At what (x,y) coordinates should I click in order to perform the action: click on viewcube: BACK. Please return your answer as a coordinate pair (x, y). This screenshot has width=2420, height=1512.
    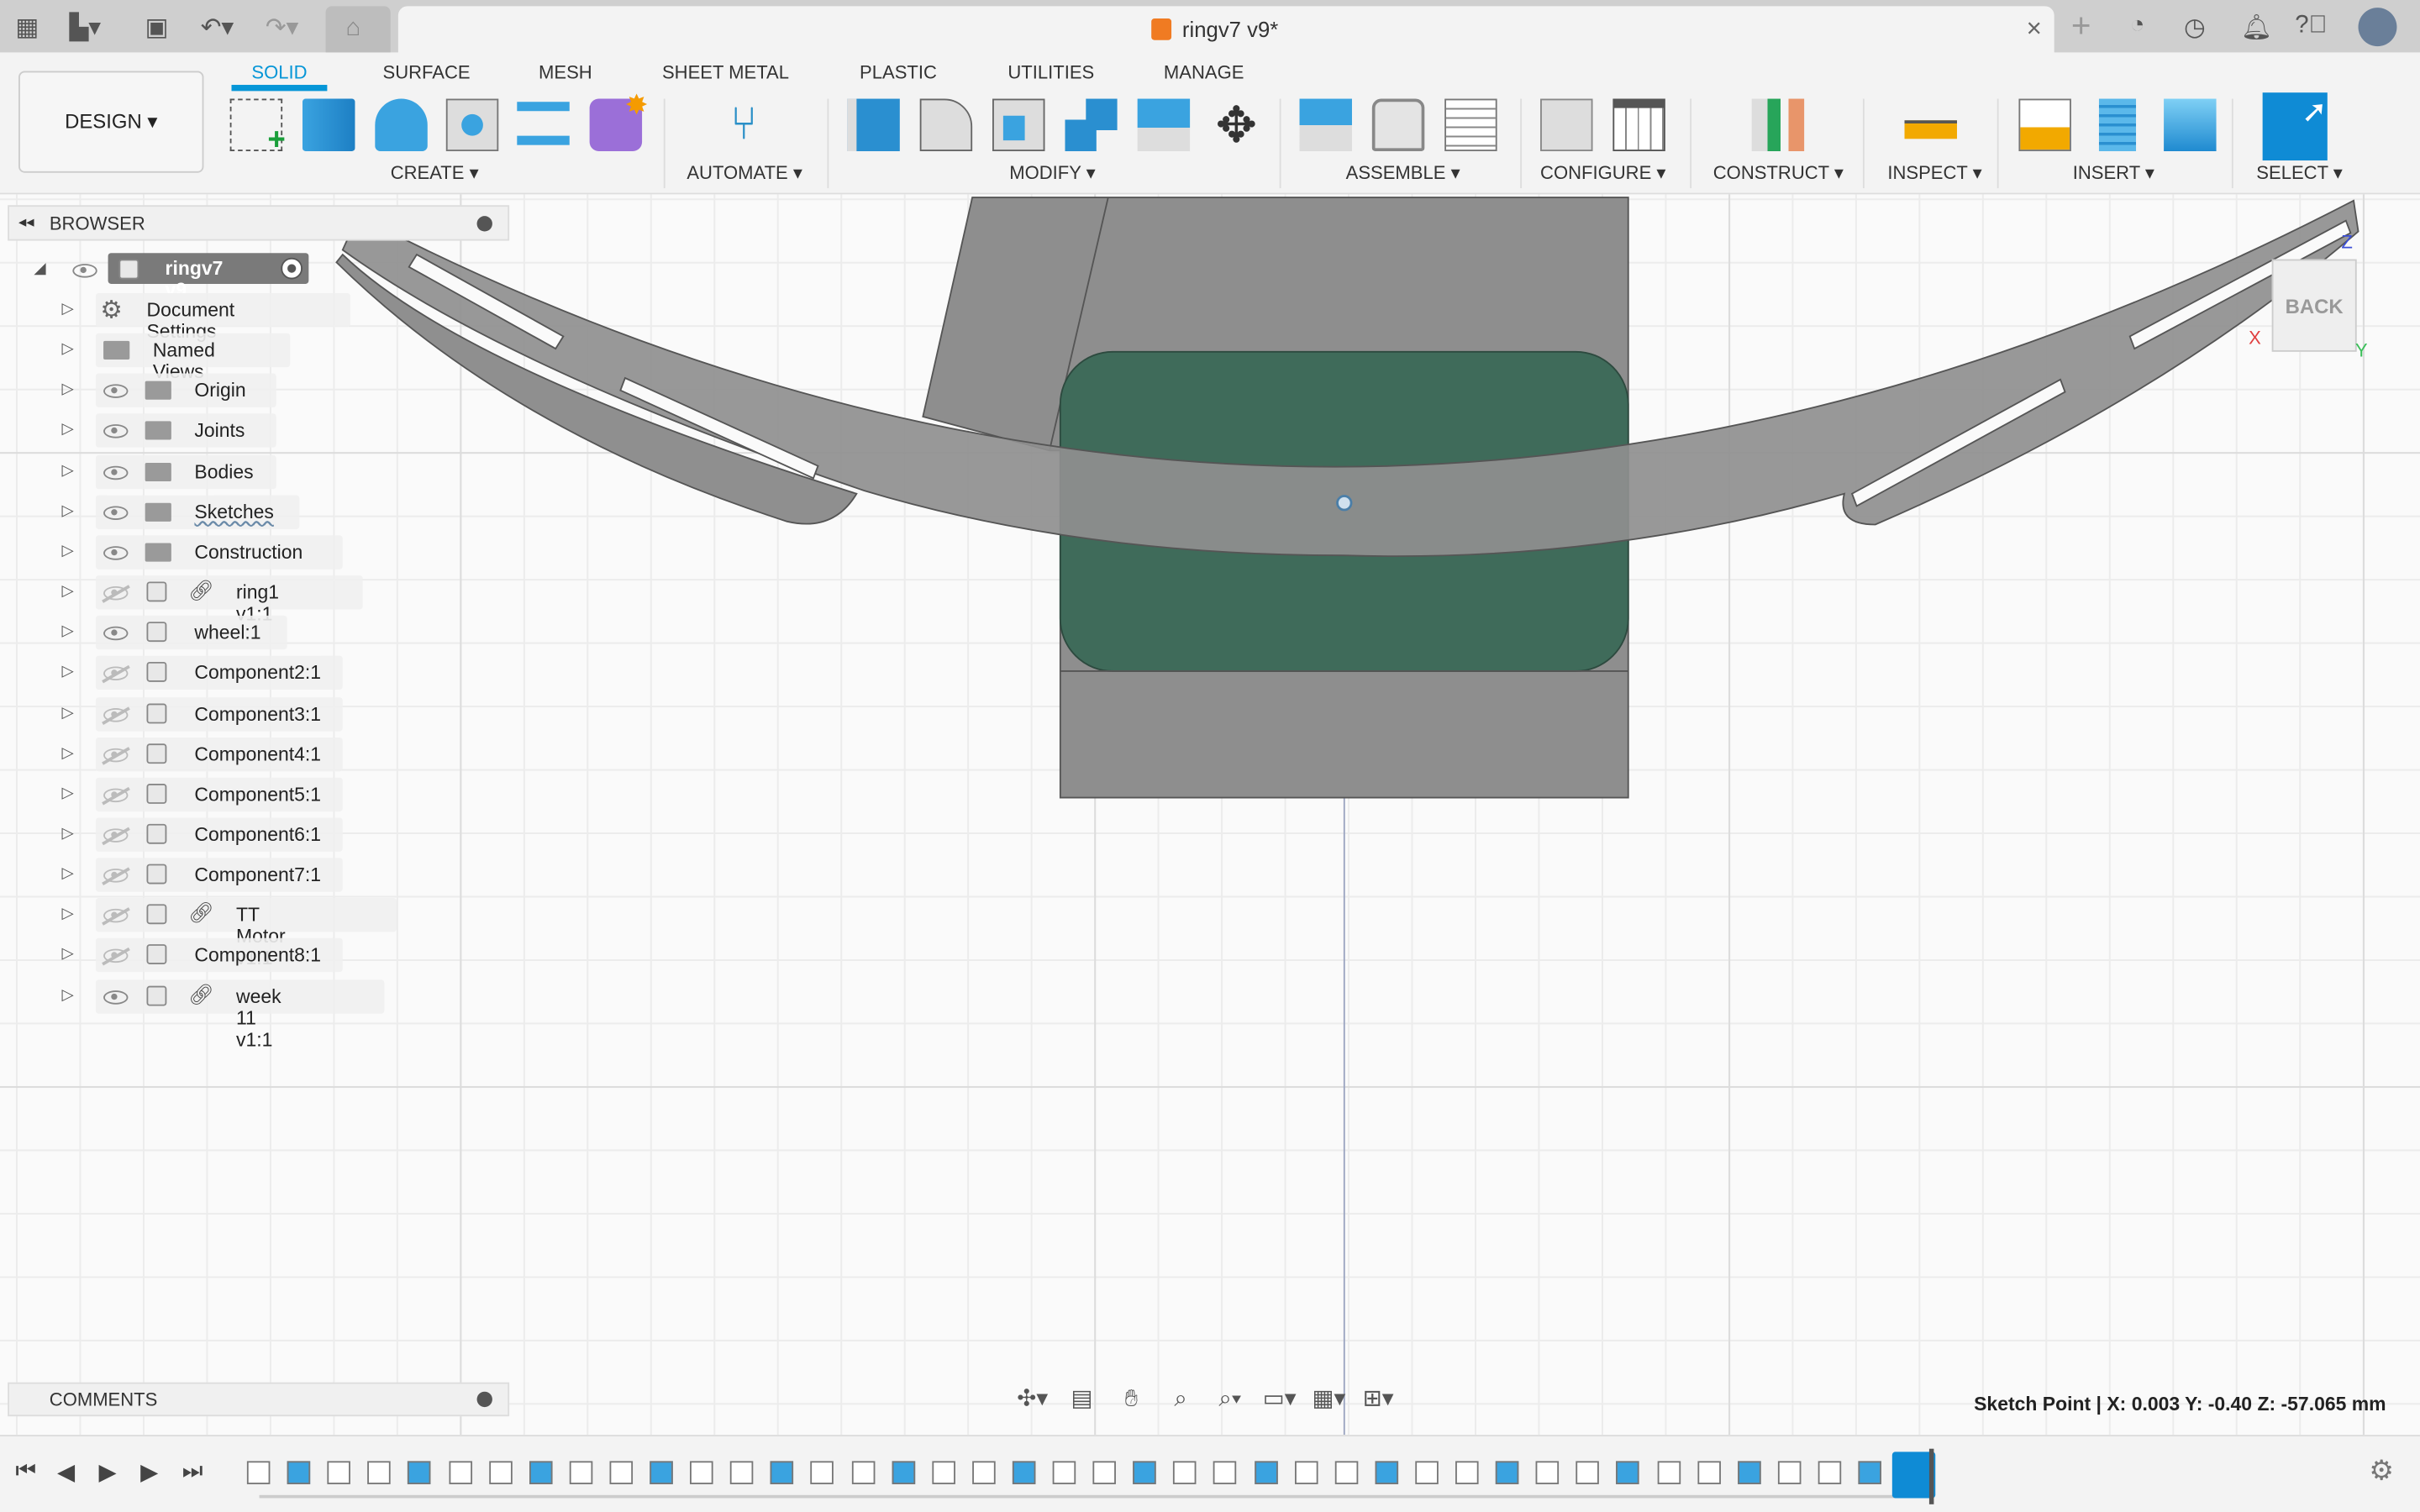
    Looking at the image, I should click on (2314, 305).